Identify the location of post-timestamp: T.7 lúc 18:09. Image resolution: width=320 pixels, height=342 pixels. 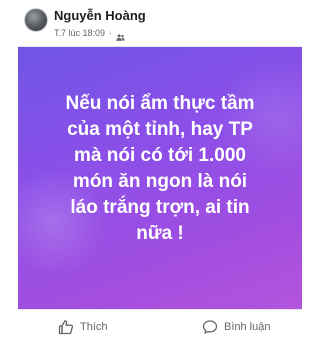
(79, 33).